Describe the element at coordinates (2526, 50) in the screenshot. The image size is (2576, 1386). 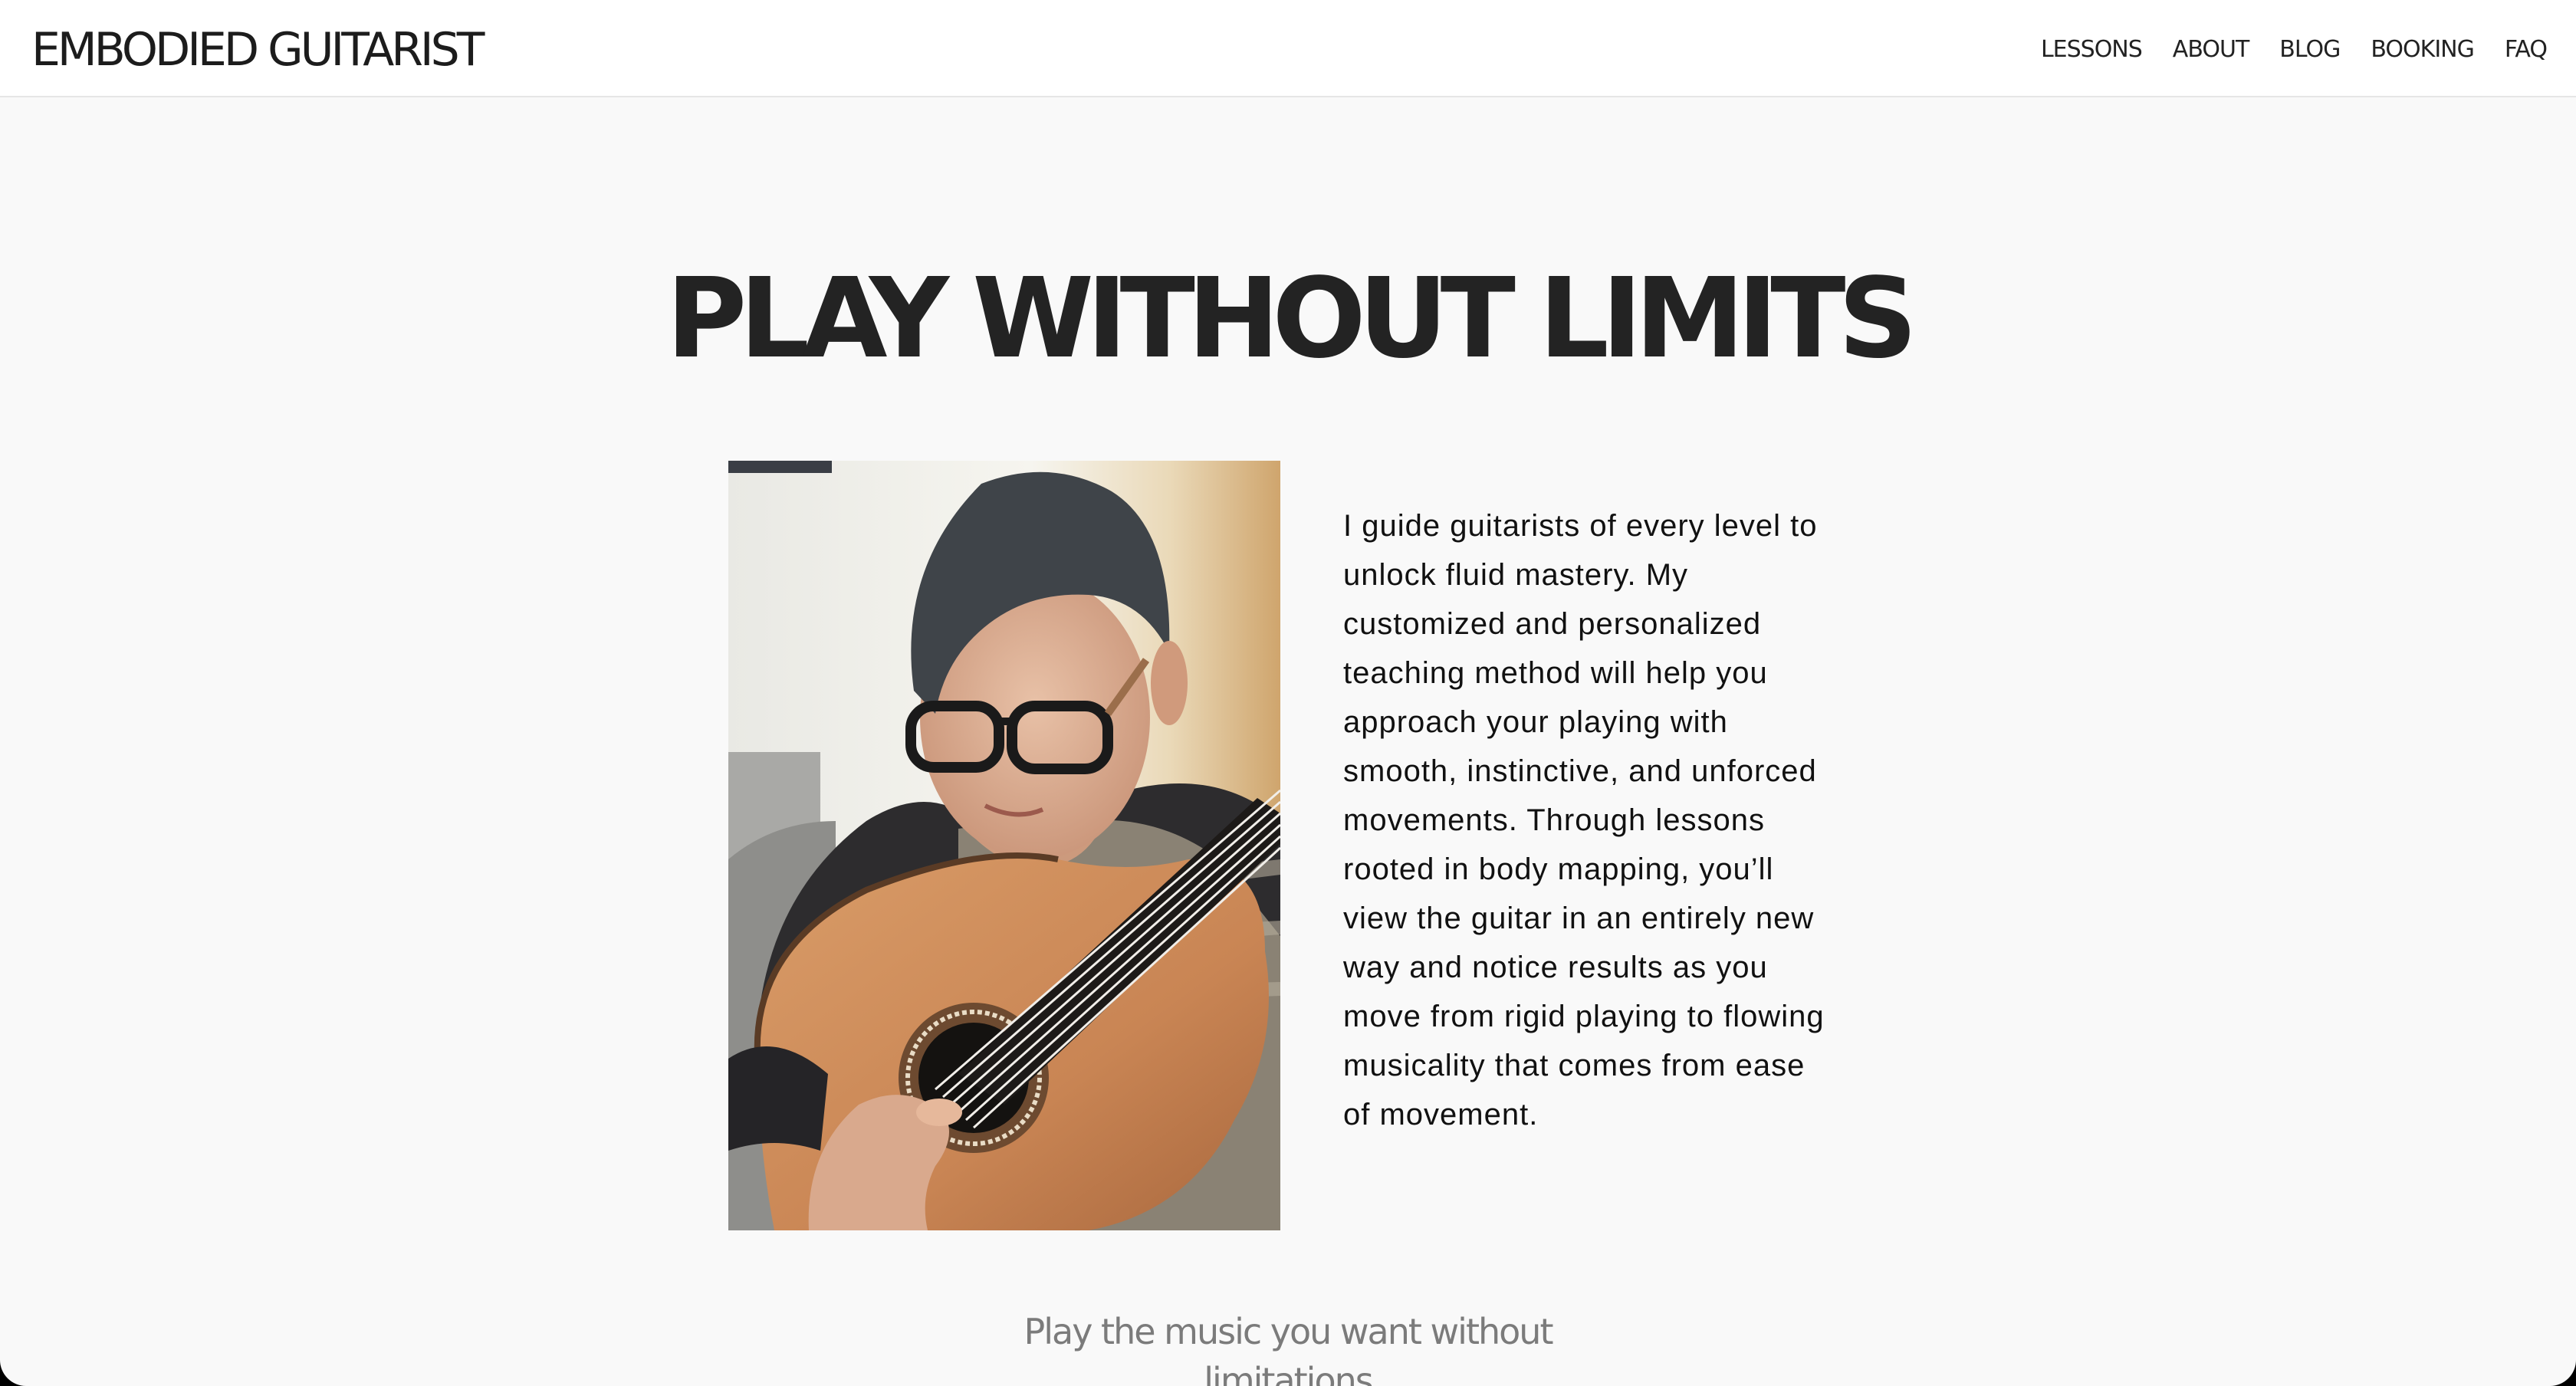
I see `nav-faq: FAQ` at that location.